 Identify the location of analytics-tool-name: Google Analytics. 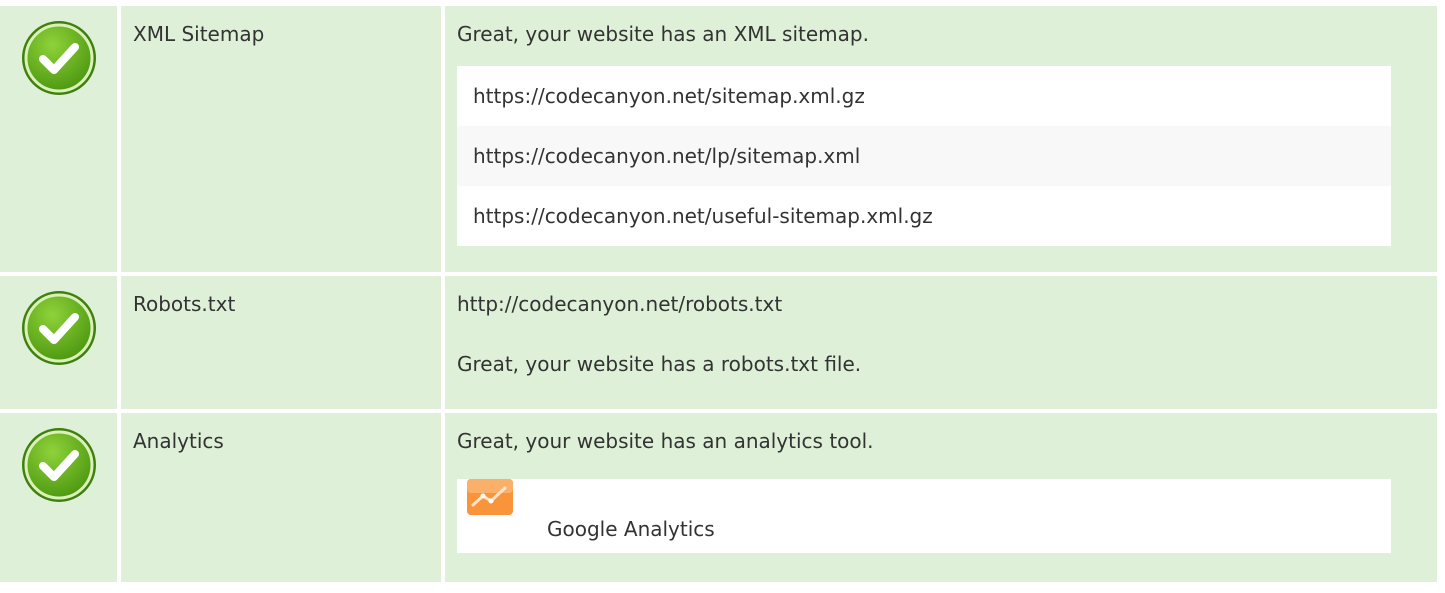
(631, 529).